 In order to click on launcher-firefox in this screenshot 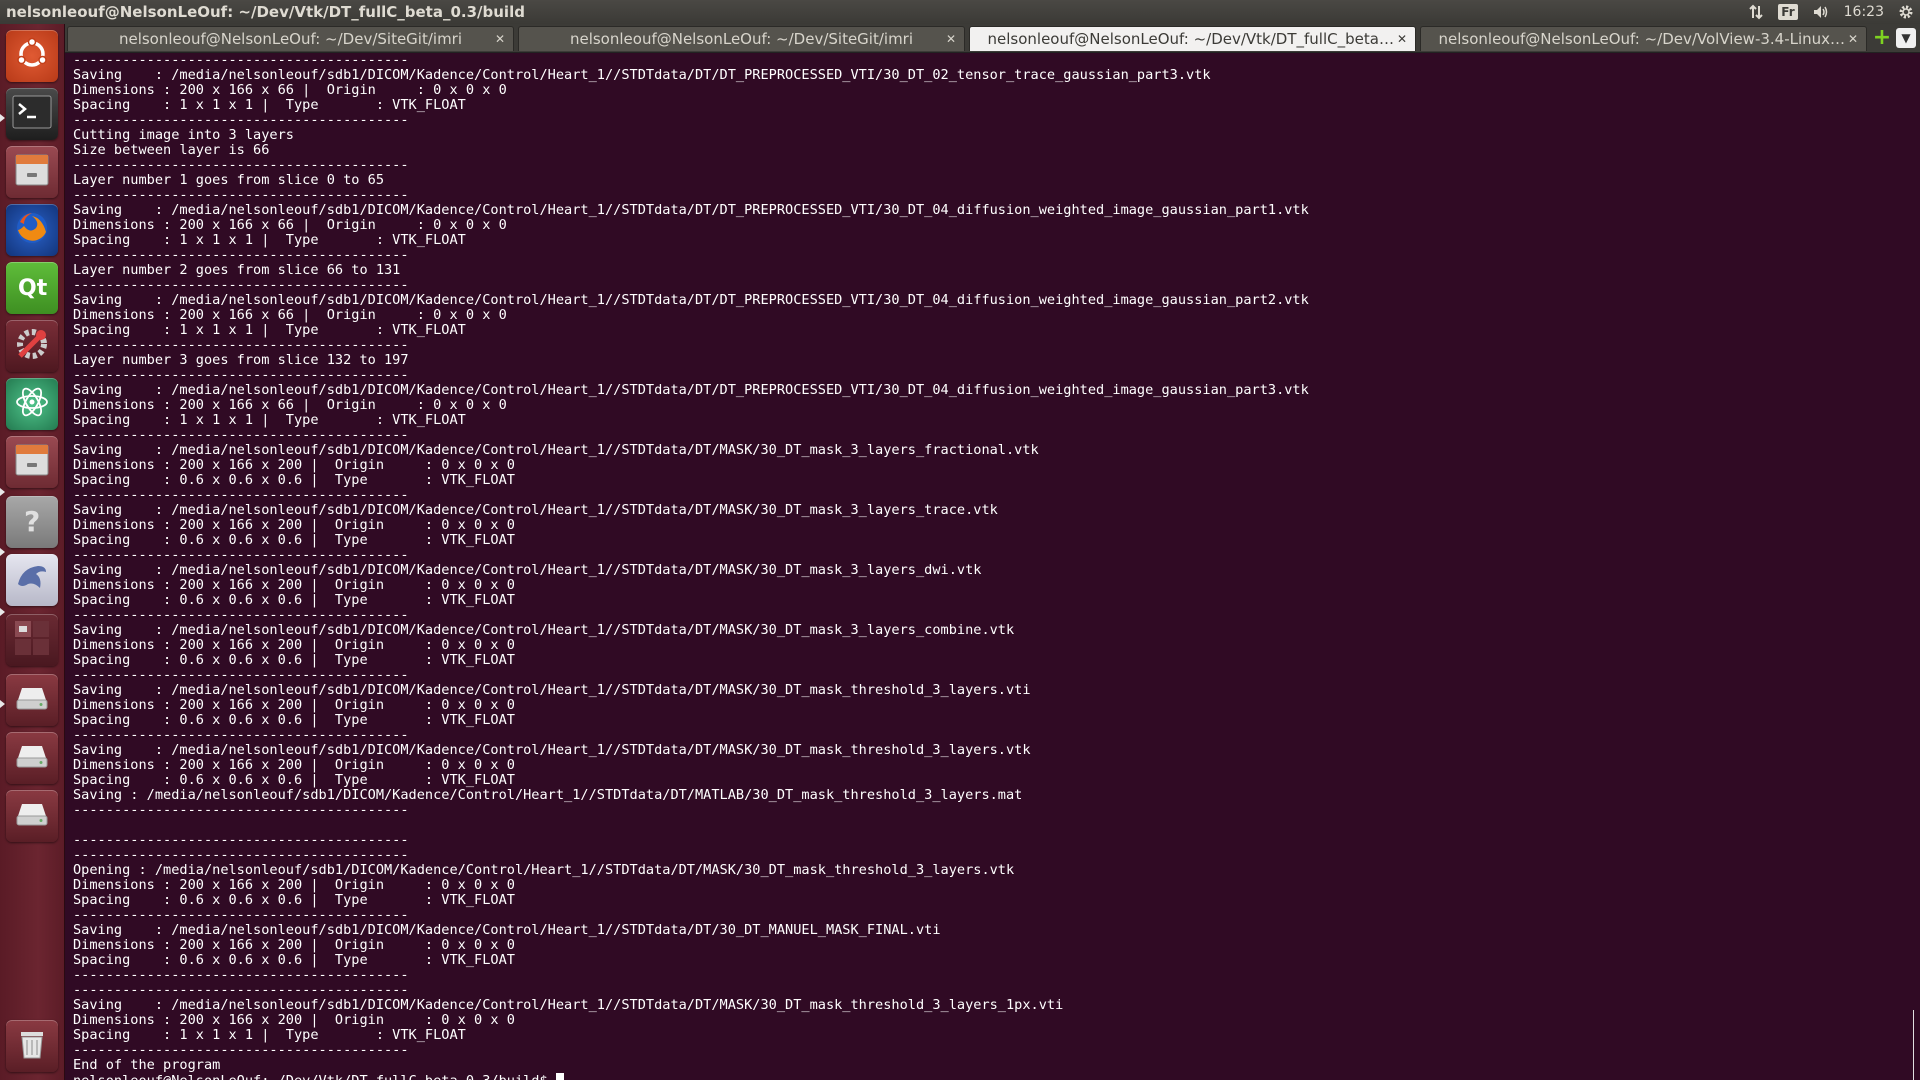, I will do `click(32, 230)`.